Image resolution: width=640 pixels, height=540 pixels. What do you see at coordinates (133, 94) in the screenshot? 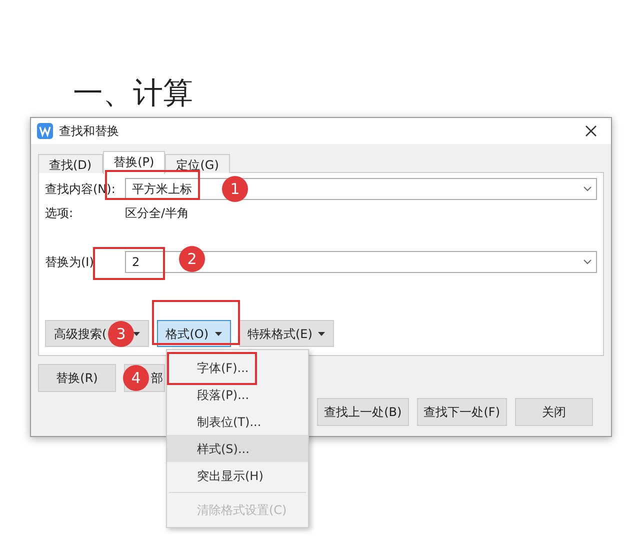
I see `document-heading: 一、计算` at bounding box center [133, 94].